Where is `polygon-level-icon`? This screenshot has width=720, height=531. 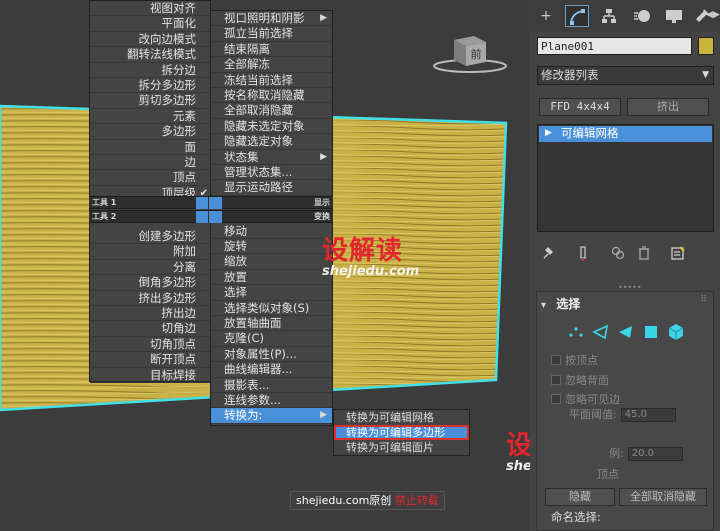
polygon-level-icon is located at coordinates (651, 332).